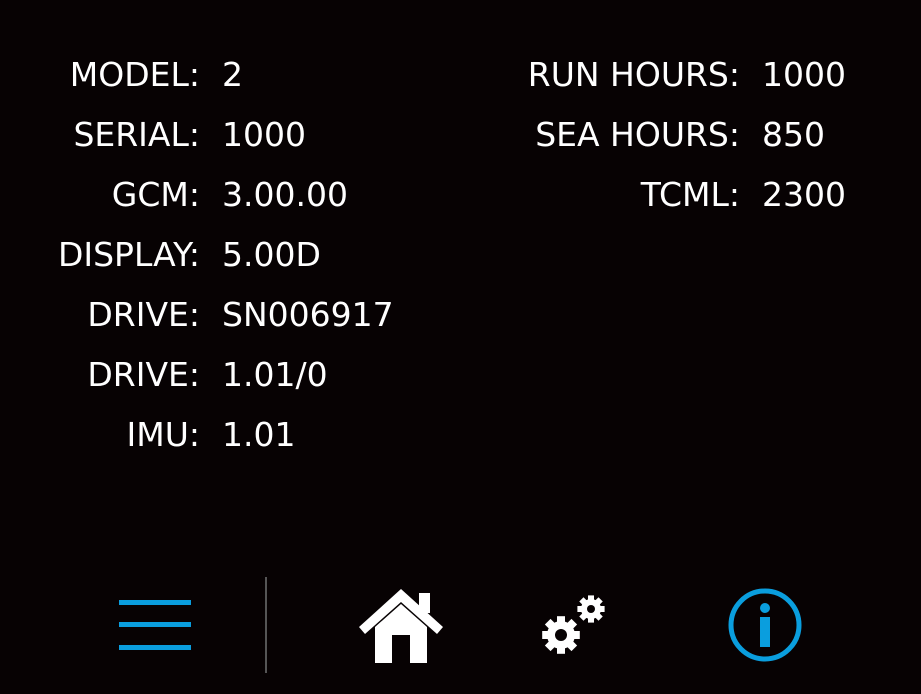  What do you see at coordinates (285, 195) in the screenshot?
I see `field-value: 3.00.00` at bounding box center [285, 195].